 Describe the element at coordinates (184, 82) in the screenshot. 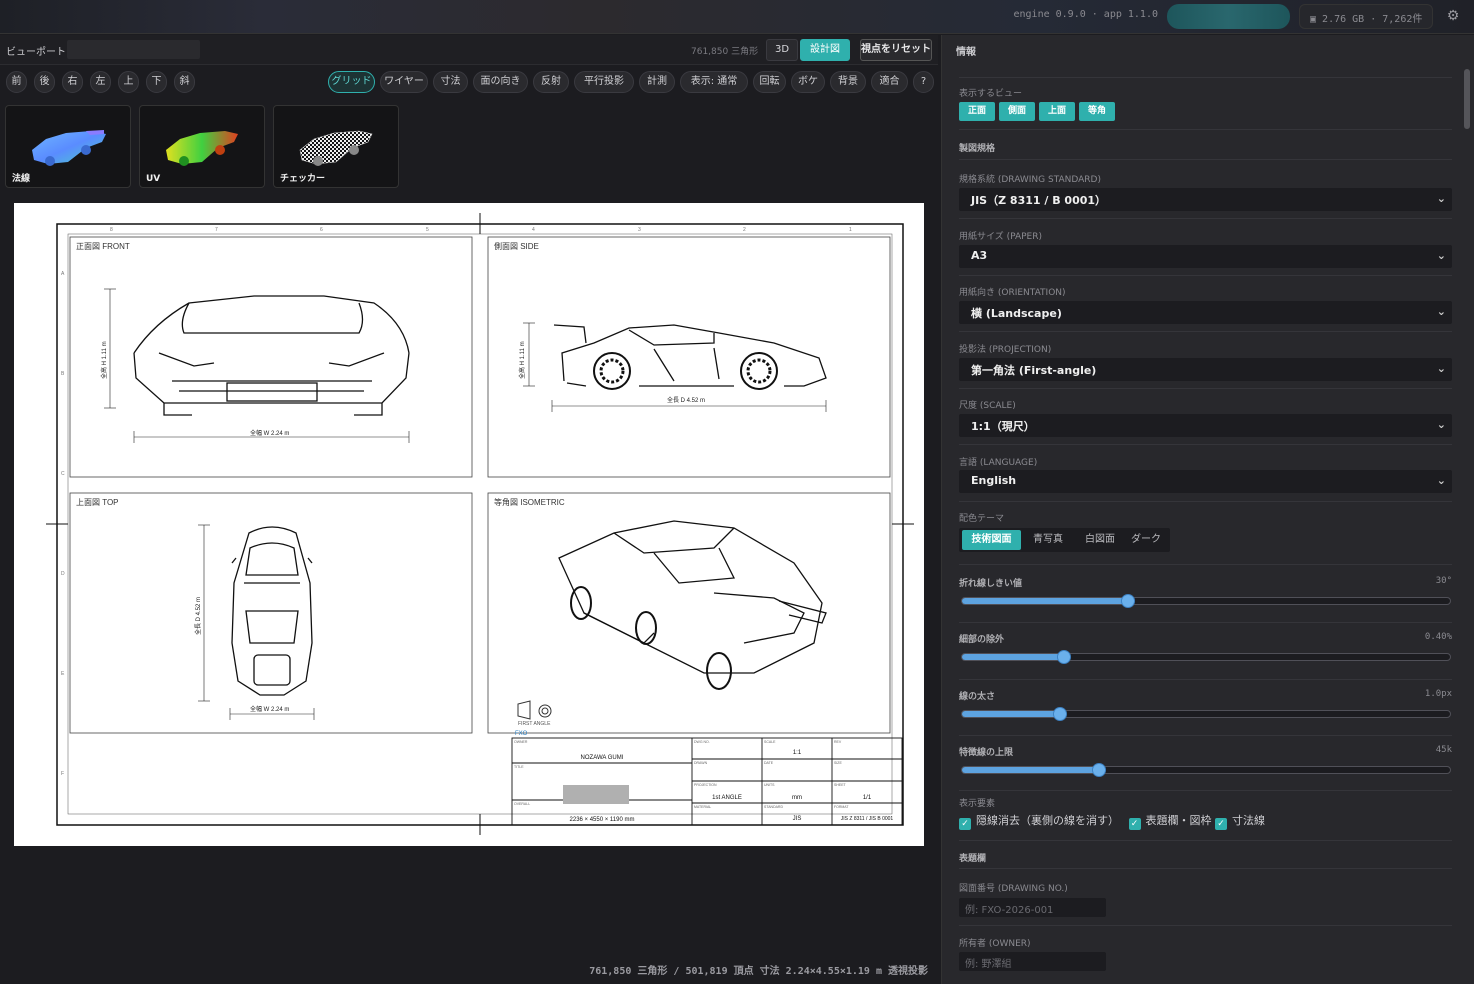

I see `view-oblique-button: 斜` at that location.